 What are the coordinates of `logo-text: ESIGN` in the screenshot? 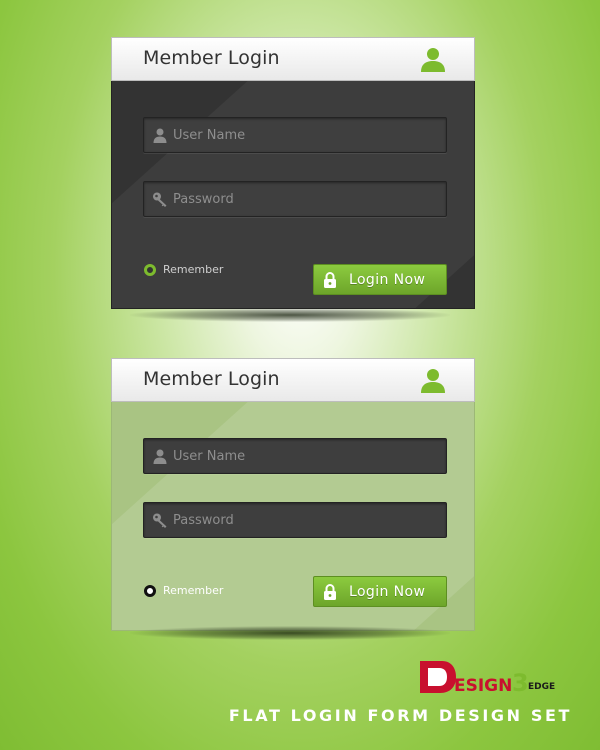 It's located at (483, 686).